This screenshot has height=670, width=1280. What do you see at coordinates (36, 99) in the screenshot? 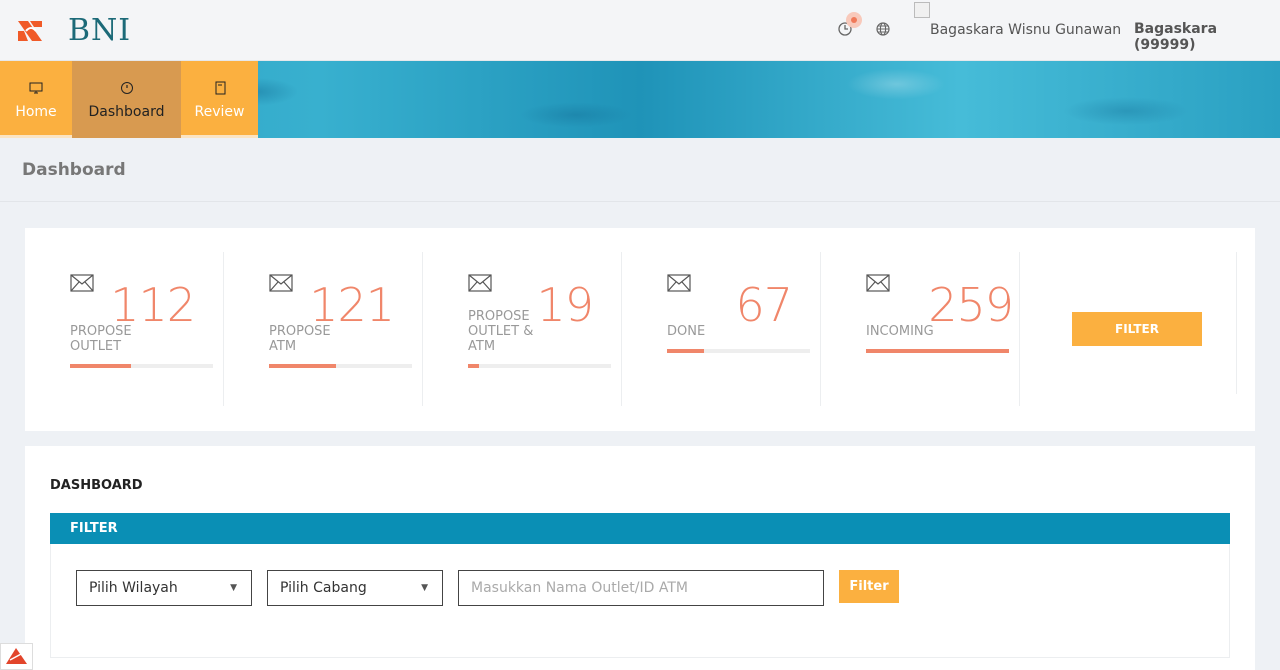
I see `nav-item-home: Home` at bounding box center [36, 99].